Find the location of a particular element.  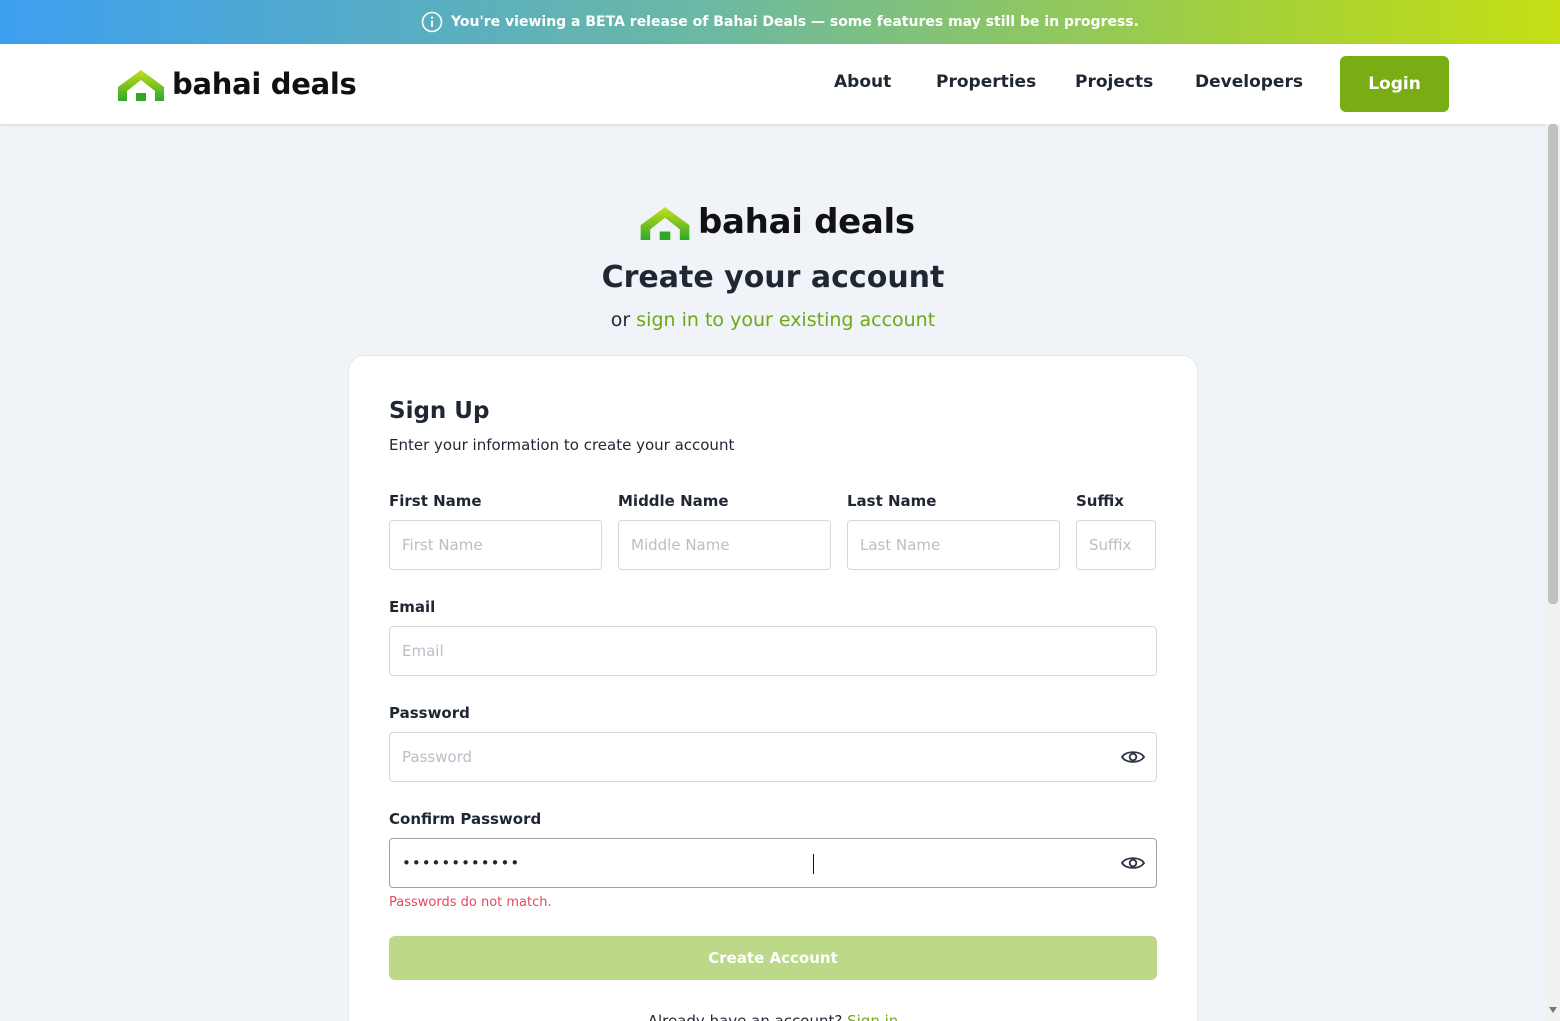

text-cursor is located at coordinates (813, 864).